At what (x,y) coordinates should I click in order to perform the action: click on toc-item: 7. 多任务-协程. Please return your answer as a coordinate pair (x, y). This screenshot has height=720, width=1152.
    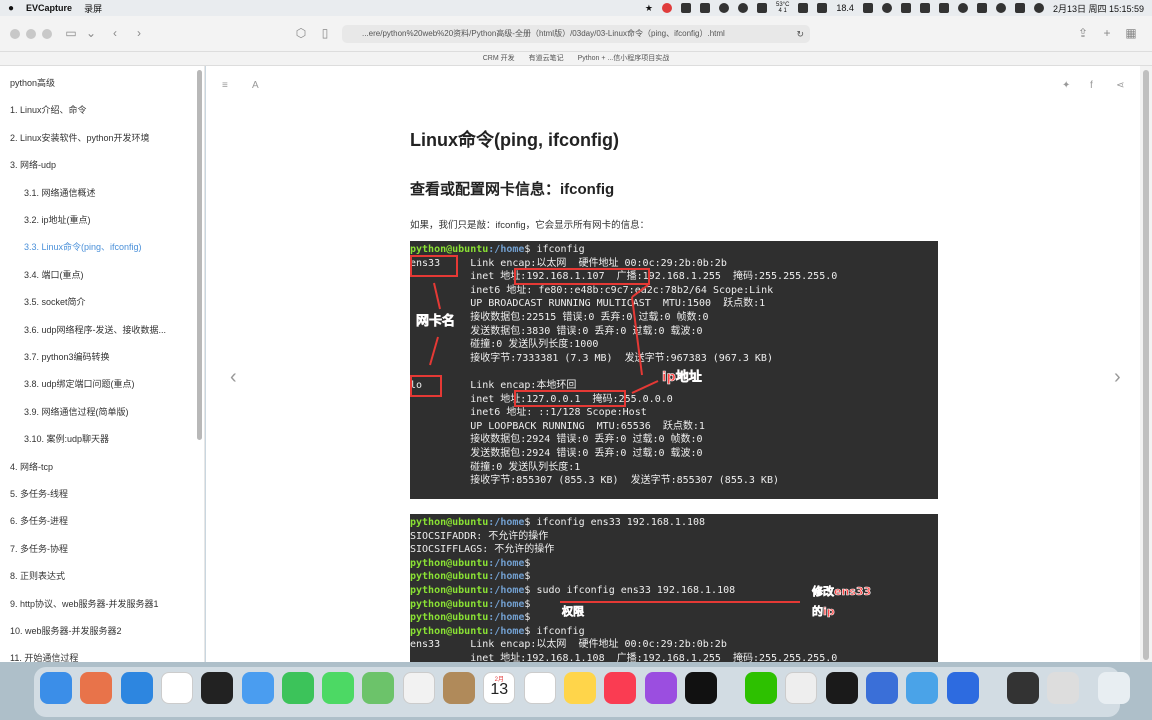
    Looking at the image, I should click on (39, 548).